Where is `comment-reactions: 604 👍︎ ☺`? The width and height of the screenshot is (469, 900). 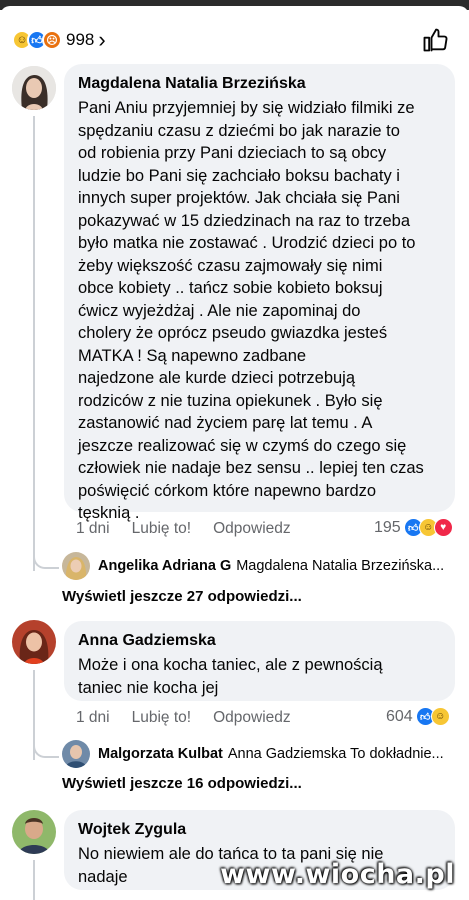
comment-reactions: 604 👍︎ ☺ is located at coordinates (418, 716).